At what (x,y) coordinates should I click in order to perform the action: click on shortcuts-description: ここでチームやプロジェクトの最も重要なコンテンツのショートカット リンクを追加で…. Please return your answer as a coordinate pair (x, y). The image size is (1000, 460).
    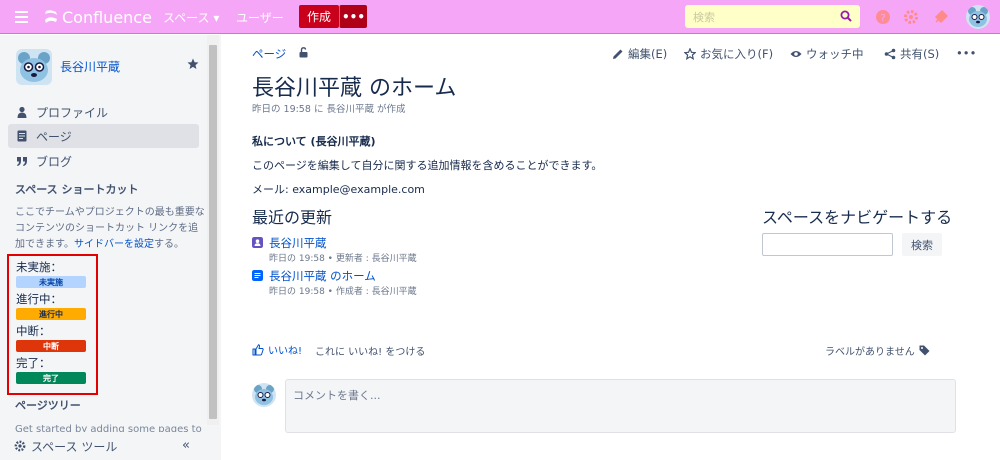
    Looking at the image, I should click on (110, 228).